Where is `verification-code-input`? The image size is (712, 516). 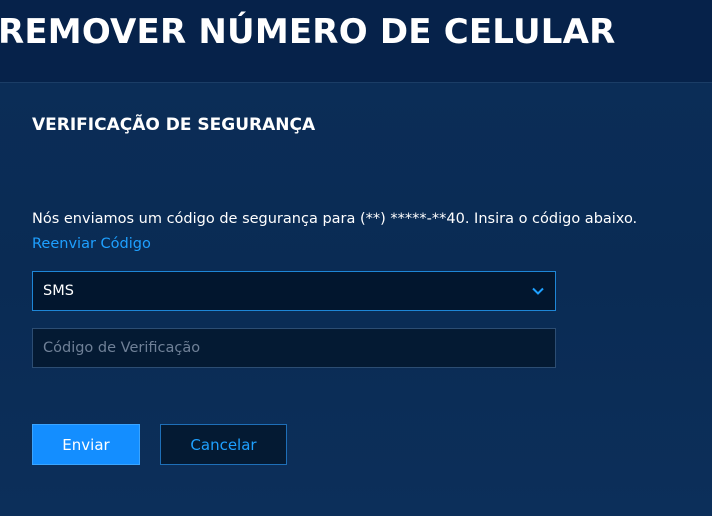 verification-code-input is located at coordinates (294, 348).